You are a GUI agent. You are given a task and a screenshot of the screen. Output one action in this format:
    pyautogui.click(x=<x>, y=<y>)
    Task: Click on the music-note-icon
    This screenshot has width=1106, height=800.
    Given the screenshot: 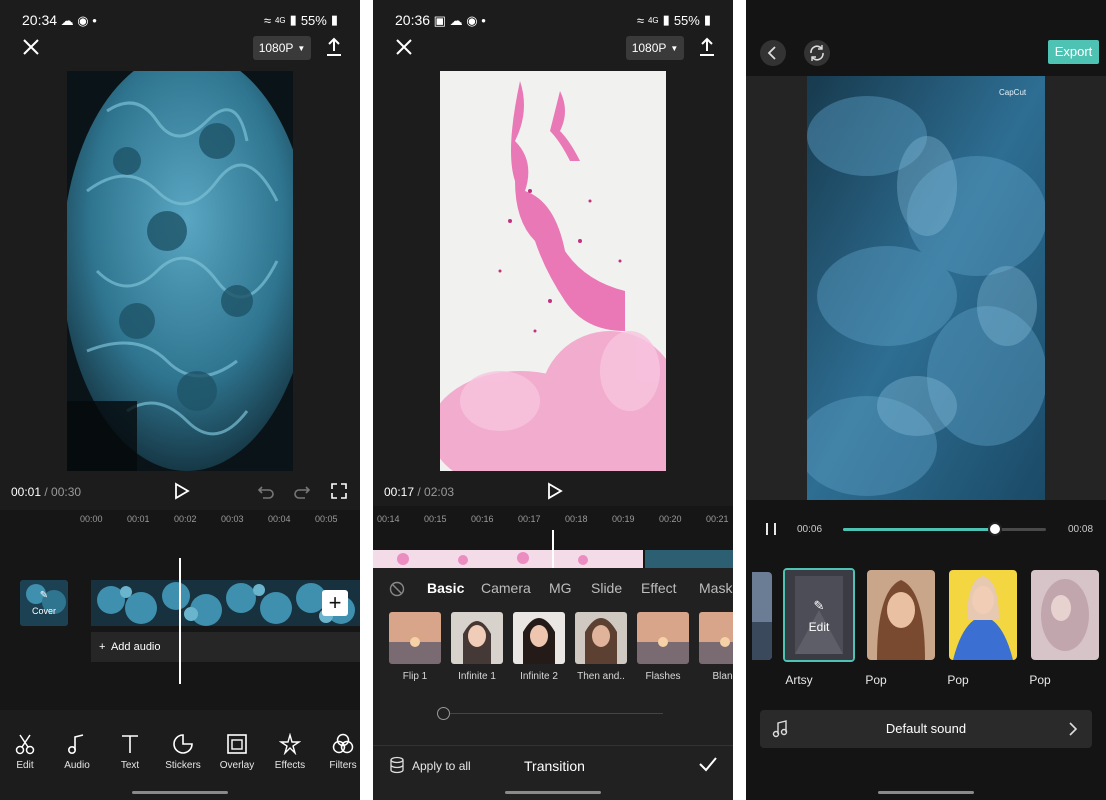 What is the action you would take?
    pyautogui.click(x=77, y=744)
    